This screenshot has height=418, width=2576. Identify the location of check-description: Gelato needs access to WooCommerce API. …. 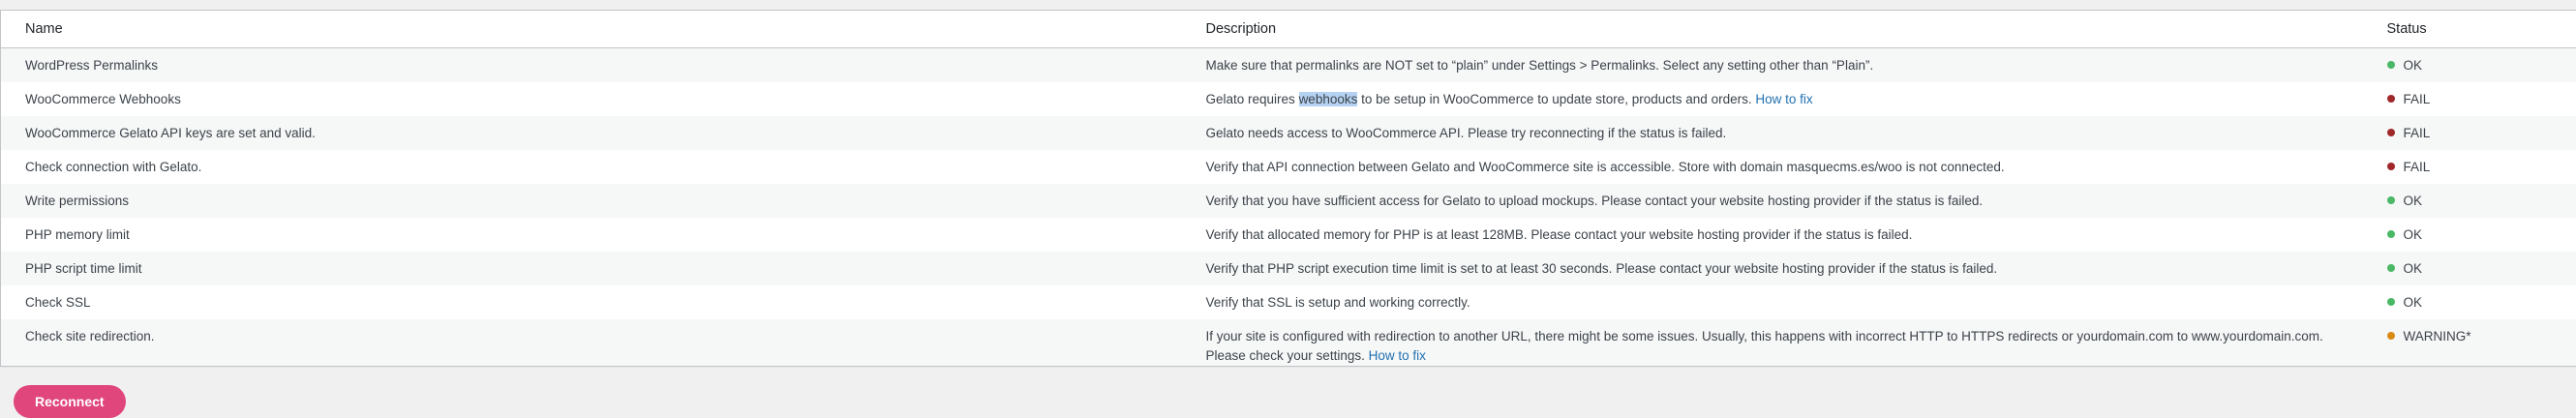
(1773, 133).